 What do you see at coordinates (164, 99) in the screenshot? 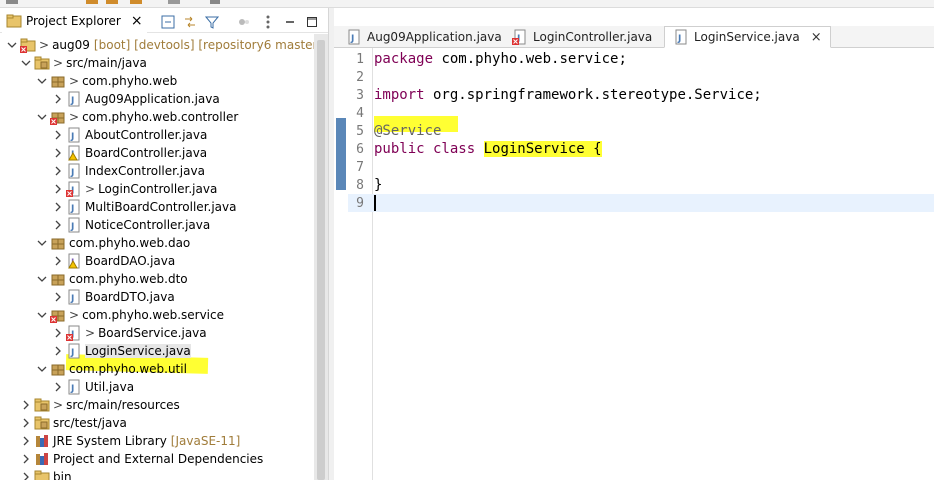
I see `tree-item: J Aug09Application.java` at bounding box center [164, 99].